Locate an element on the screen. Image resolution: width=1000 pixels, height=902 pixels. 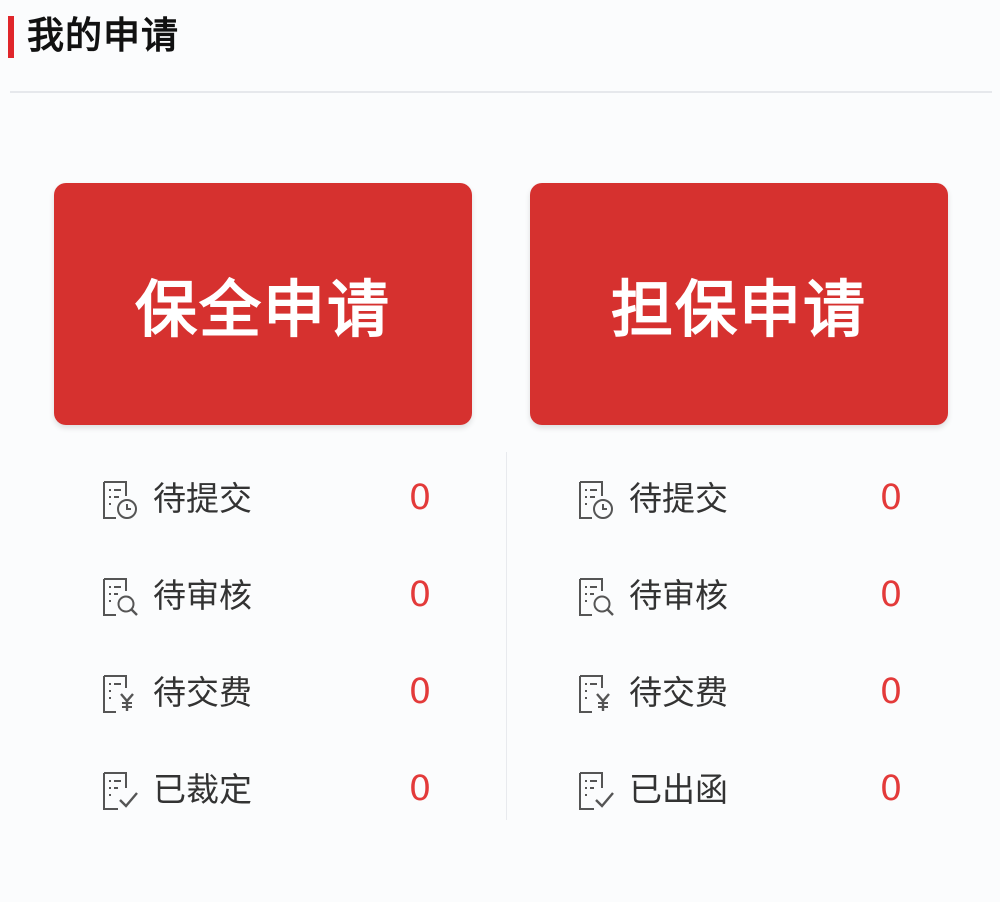
column-divider is located at coordinates (506, 636).